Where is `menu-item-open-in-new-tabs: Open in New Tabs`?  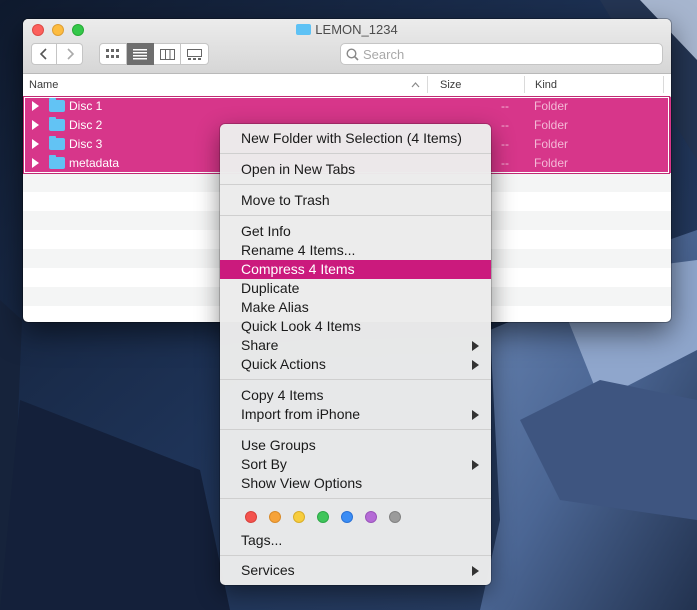
menu-item-open-in-new-tabs: Open in New Tabs is located at coordinates (355, 169).